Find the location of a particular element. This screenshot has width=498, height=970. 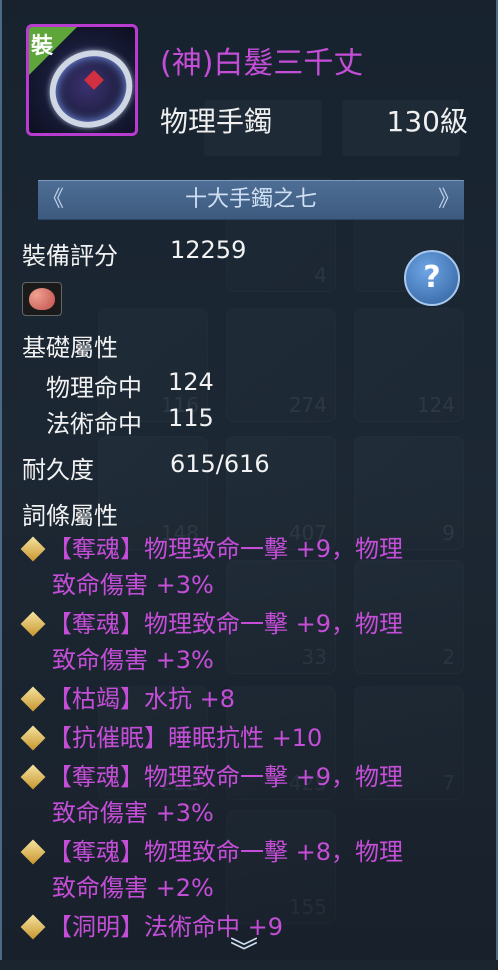

base-attr-name: 物理命中 is located at coordinates (94, 388).